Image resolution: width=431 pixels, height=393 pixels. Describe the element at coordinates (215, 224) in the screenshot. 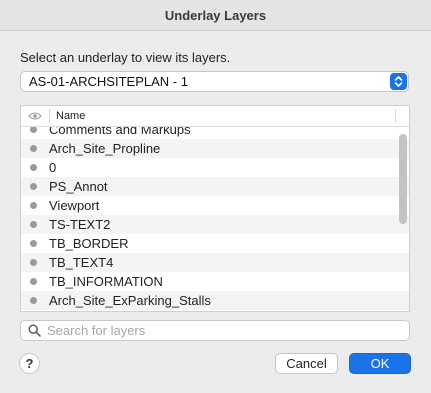

I see `table-row: TS-TEXT2` at that location.